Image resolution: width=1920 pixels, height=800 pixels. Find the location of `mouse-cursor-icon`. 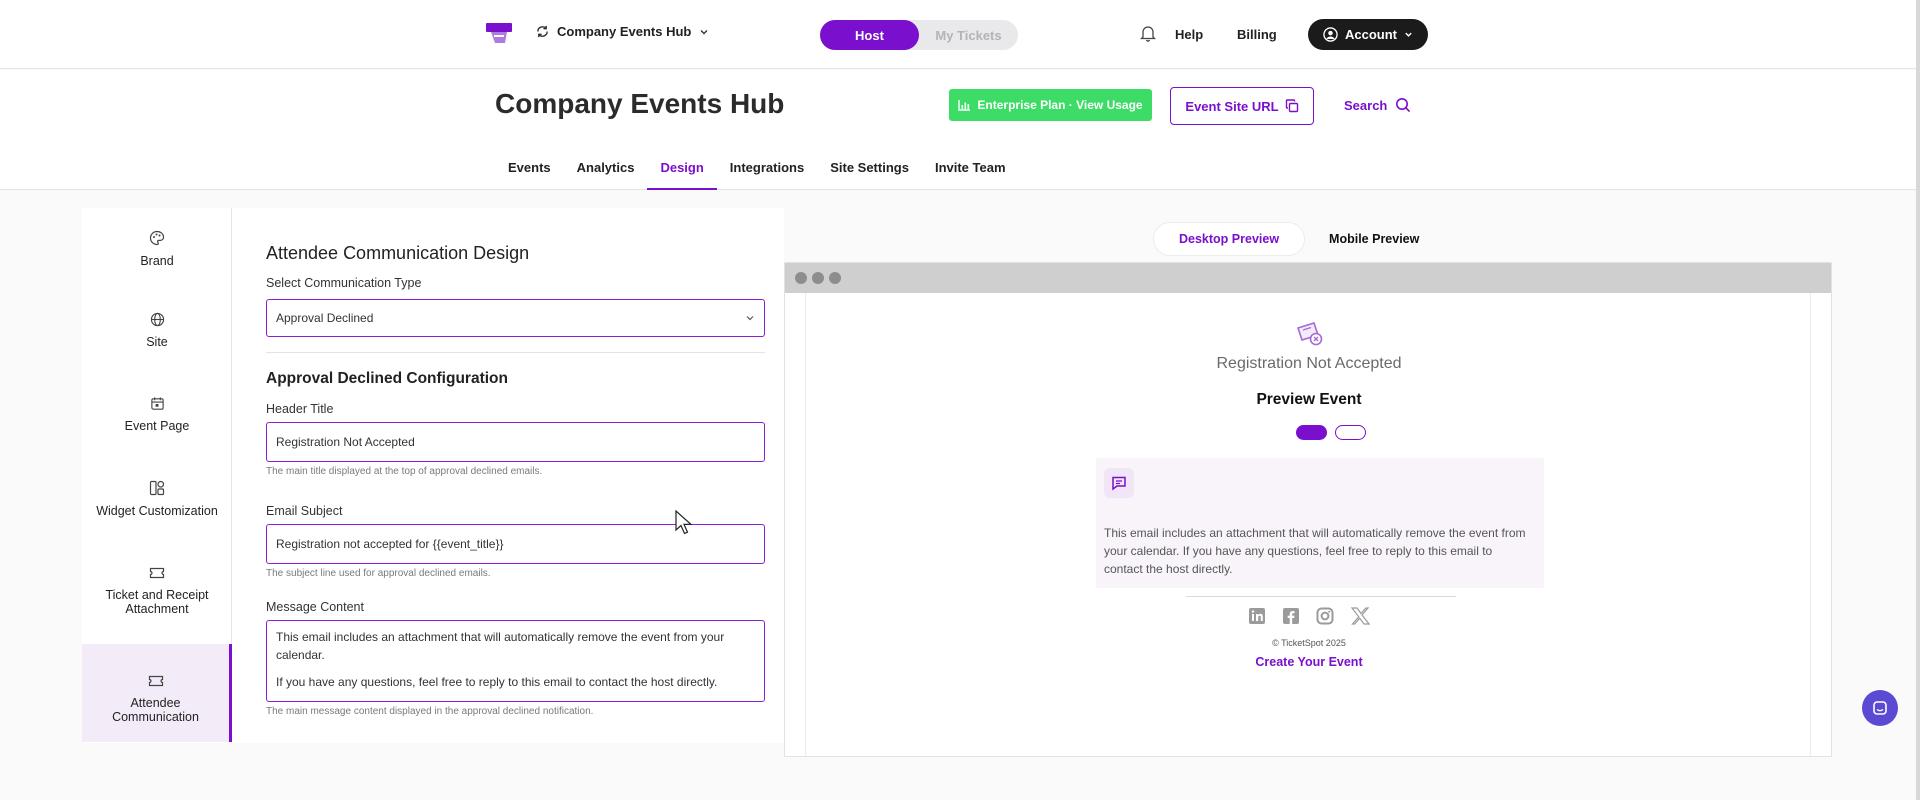

mouse-cursor-icon is located at coordinates (684, 522).